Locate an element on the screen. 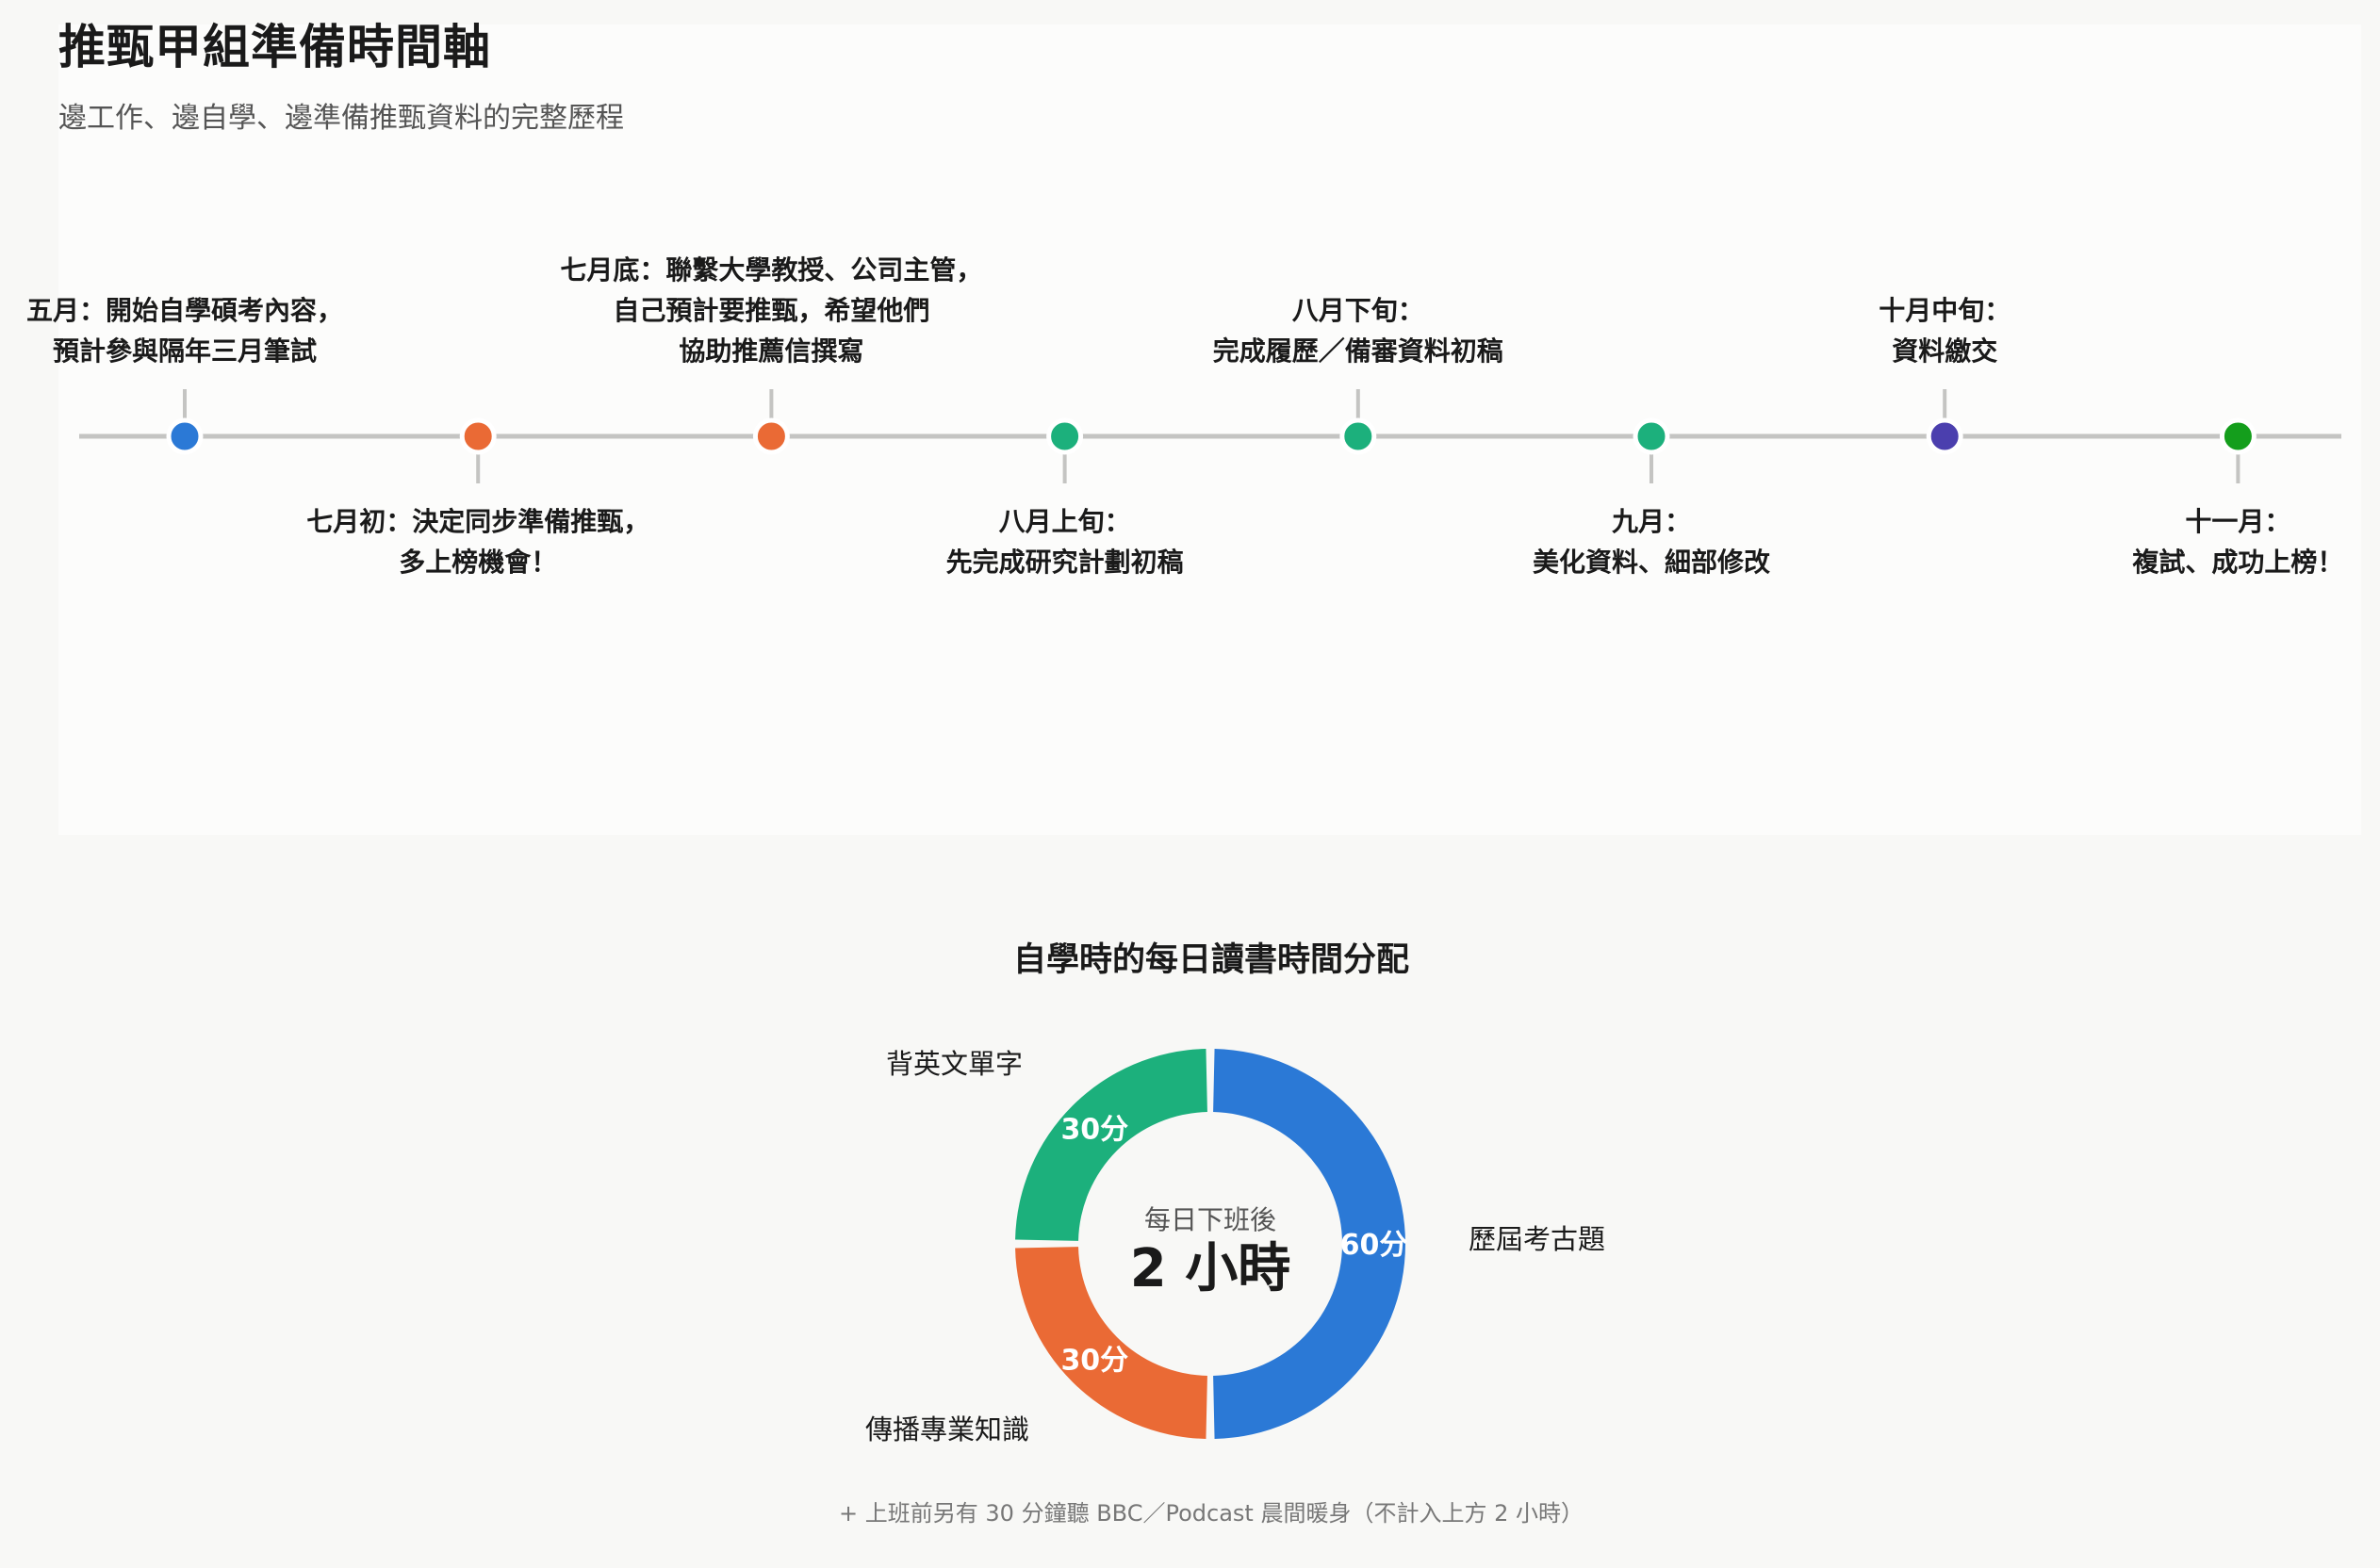  donut-category-label: 歷屆考古題 is located at coordinates (1537, 1239).